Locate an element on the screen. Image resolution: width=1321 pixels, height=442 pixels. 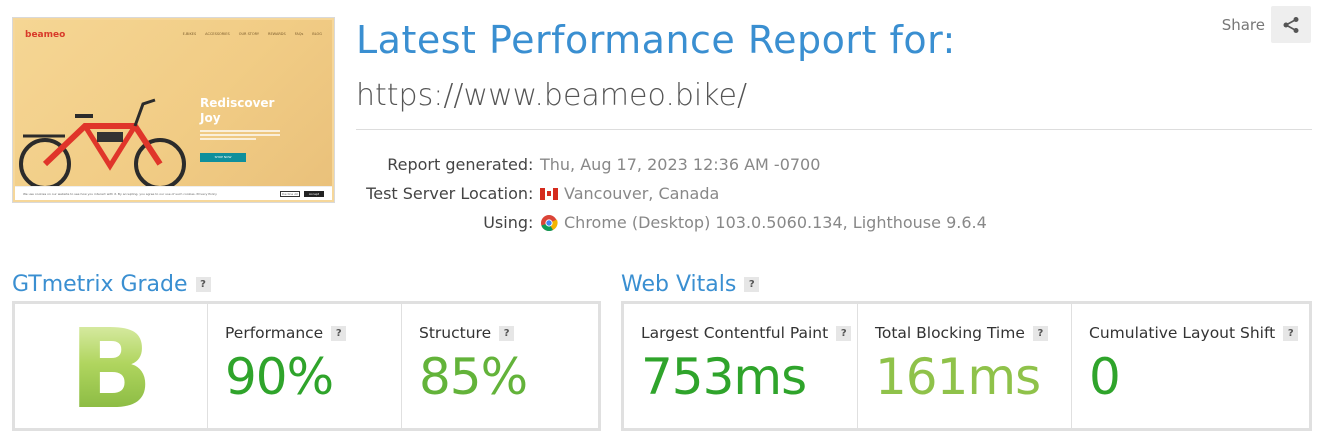
canada-flag-icon is located at coordinates (549, 193).